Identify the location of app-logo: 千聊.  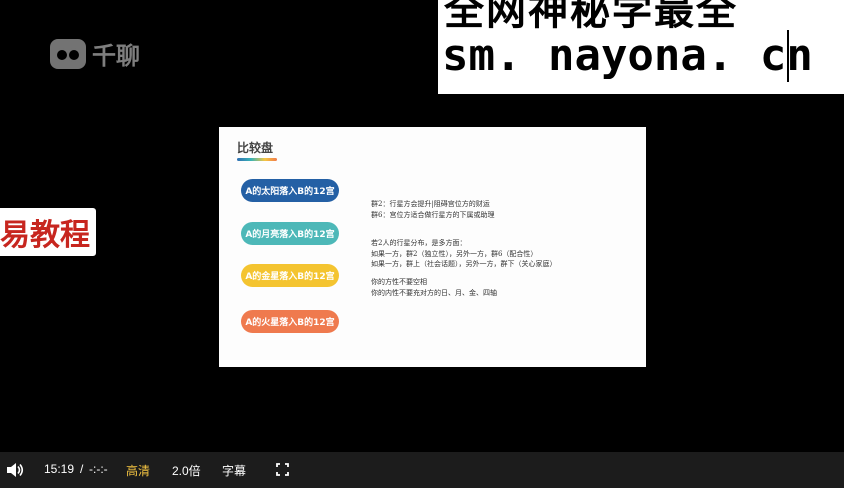
(95, 53).